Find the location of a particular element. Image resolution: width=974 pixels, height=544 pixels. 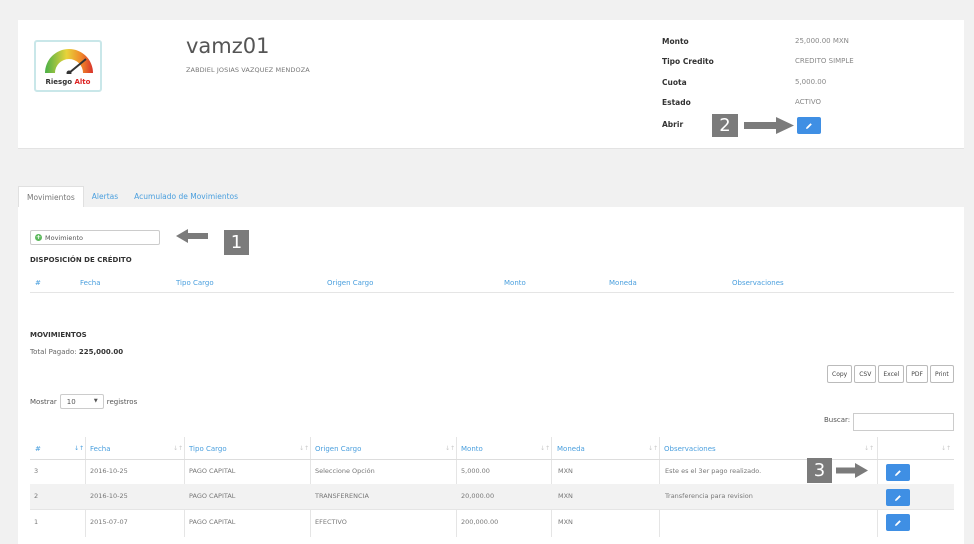

page-size-select: 10 ▼ is located at coordinates (81, 401).